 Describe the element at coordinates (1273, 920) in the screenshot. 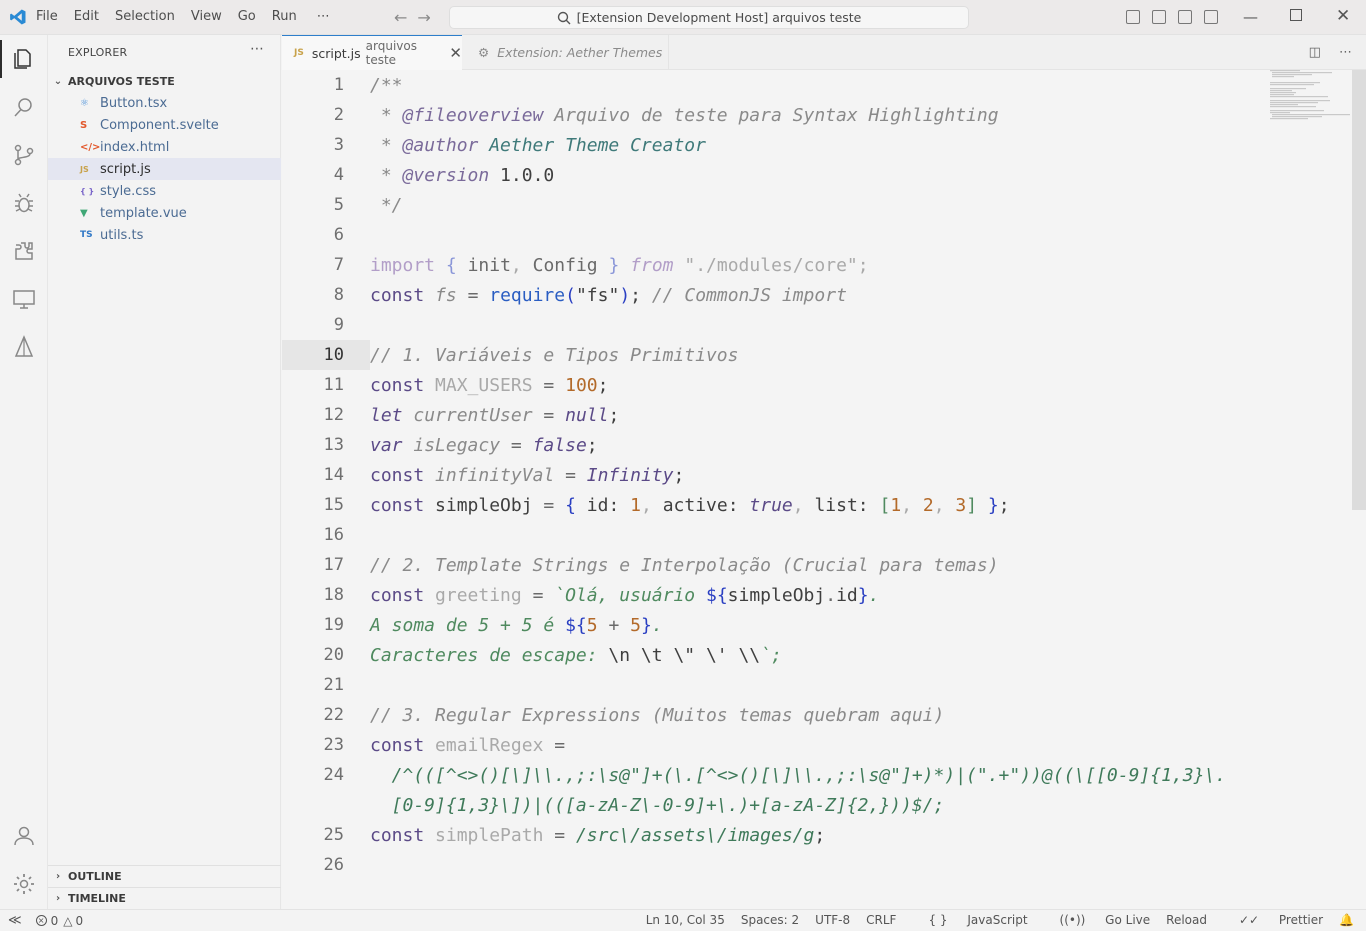

I see `prettier-button: ✓✓ Prettier` at that location.